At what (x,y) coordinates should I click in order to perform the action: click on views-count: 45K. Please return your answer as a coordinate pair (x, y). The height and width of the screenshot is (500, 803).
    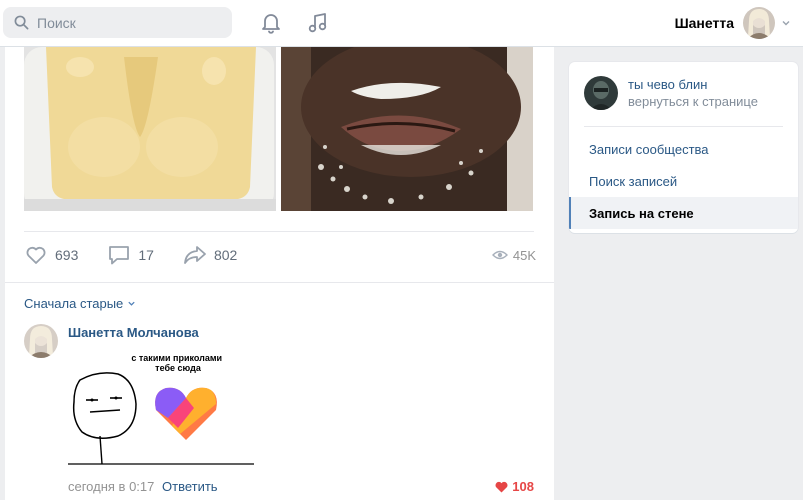
    Looking at the image, I should click on (524, 255).